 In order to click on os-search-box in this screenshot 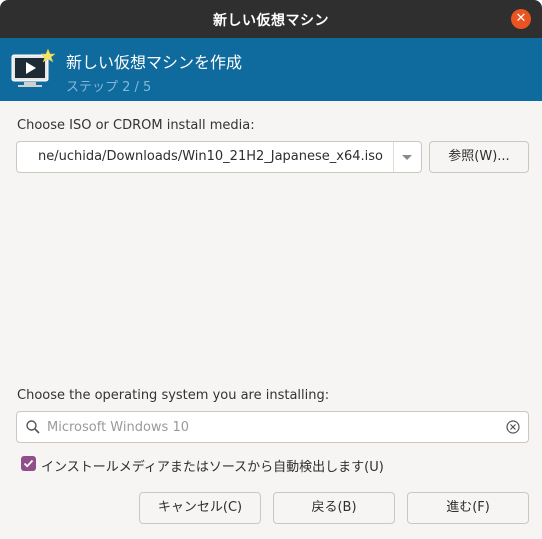, I will do `click(272, 427)`.